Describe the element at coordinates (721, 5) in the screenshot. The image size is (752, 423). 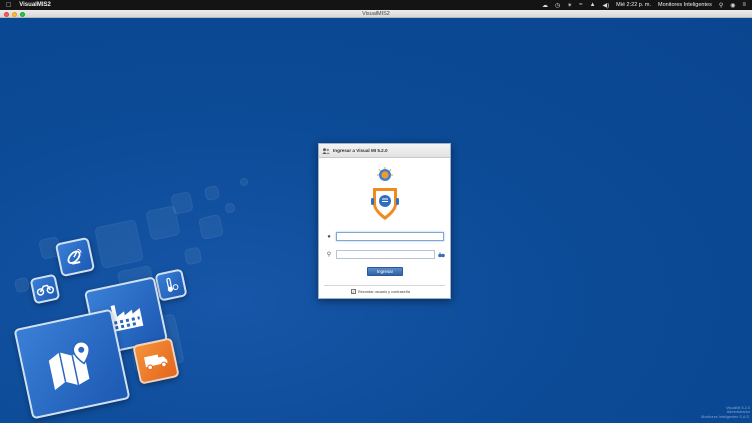
I see `spotlight-search-icon: ⚲` at that location.